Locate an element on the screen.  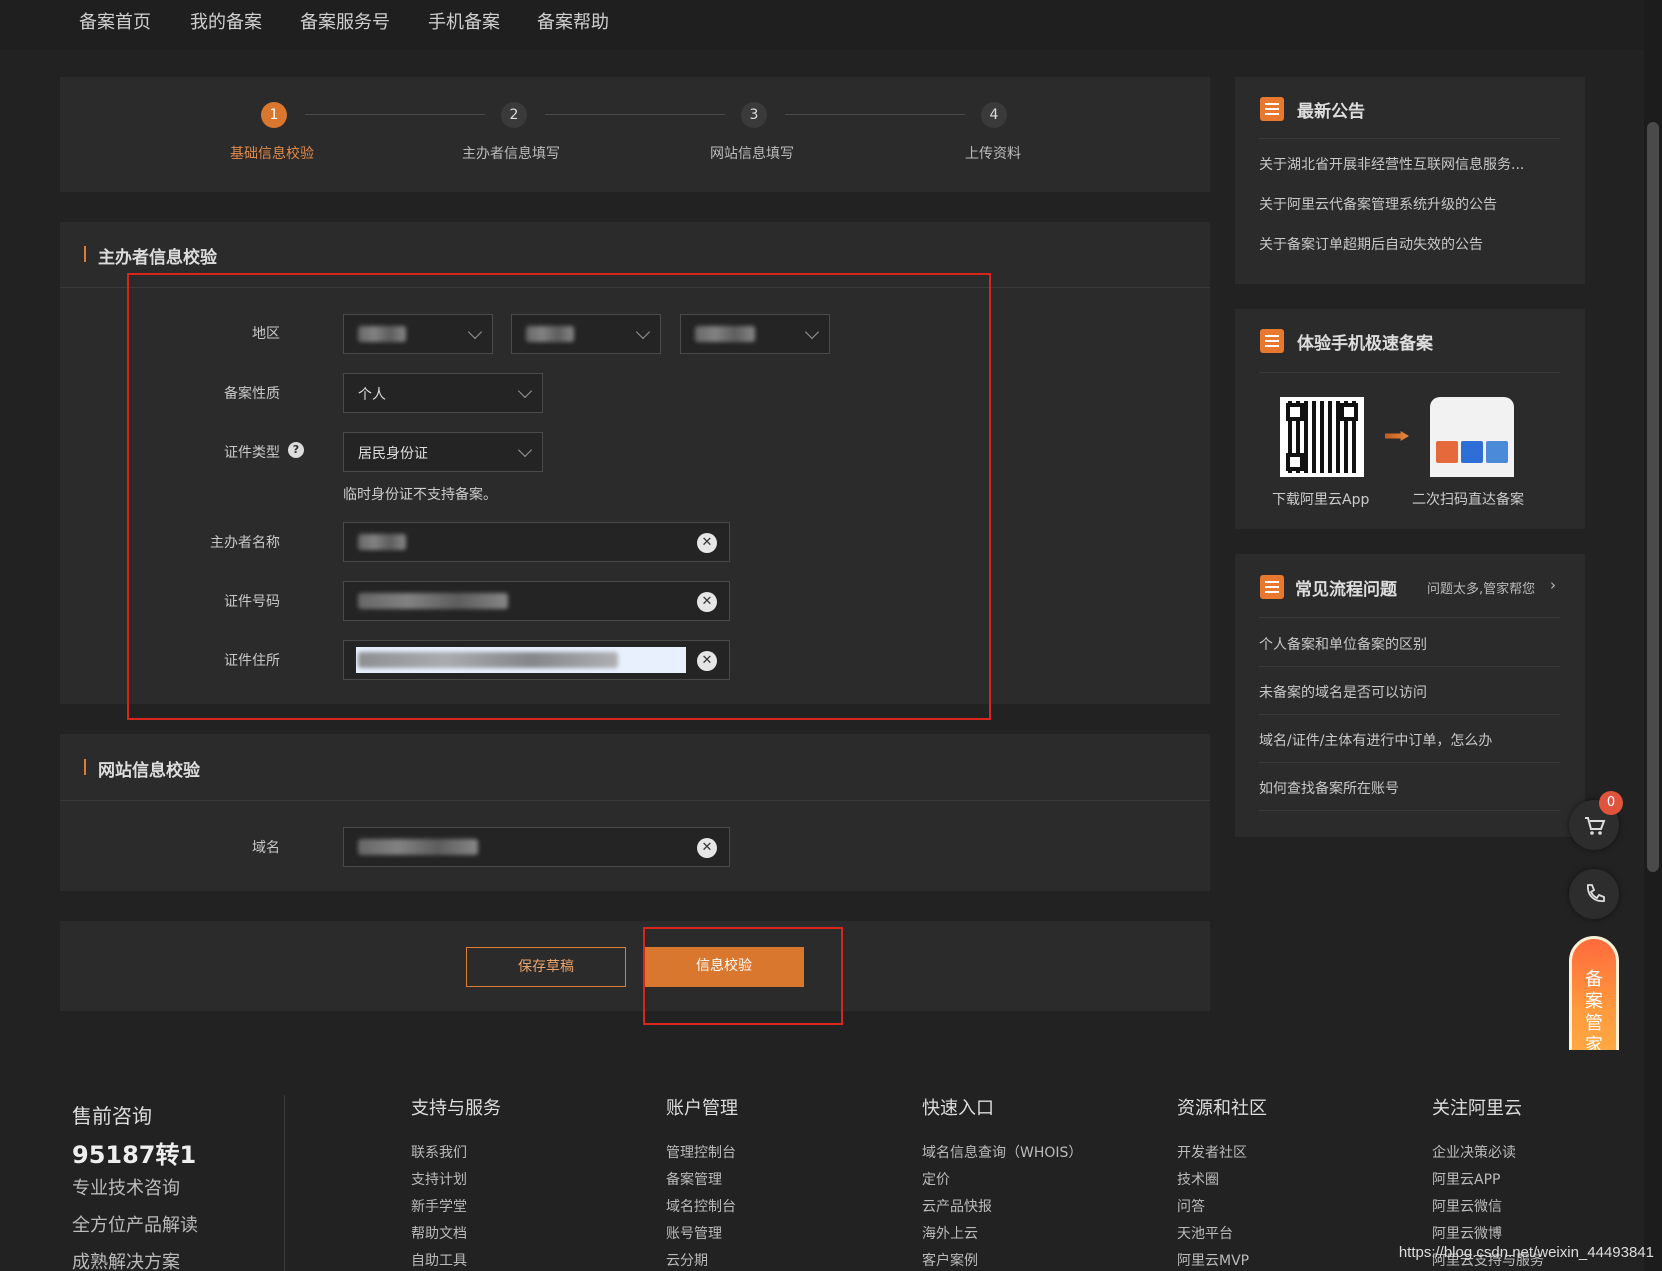
faq-title: 常见流程问题 is located at coordinates (1346, 590).